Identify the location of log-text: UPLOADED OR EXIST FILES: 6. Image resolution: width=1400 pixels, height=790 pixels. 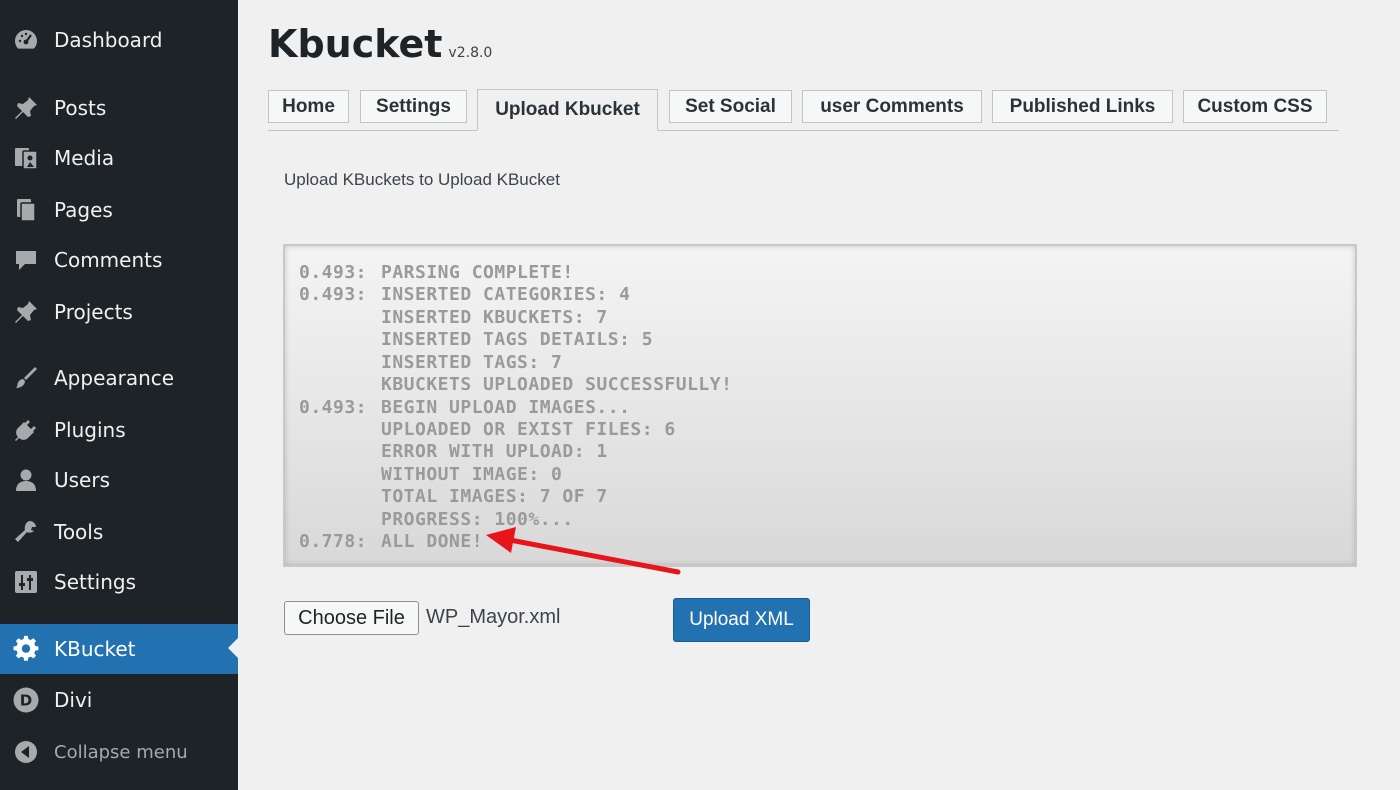
(528, 429).